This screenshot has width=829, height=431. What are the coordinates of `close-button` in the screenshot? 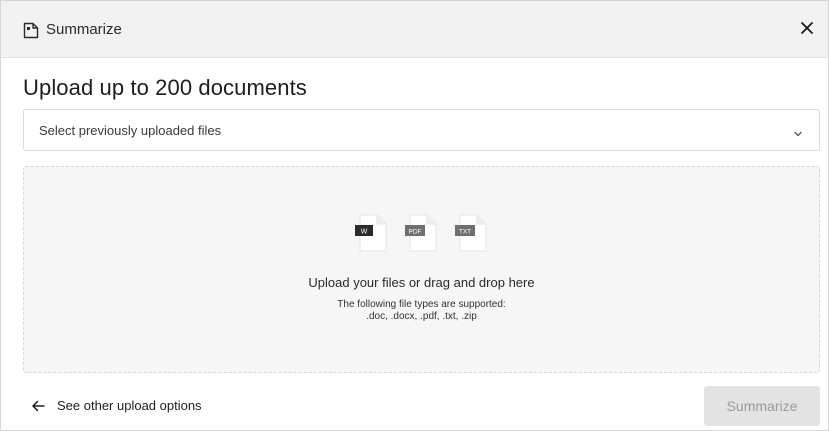 It's located at (807, 30).